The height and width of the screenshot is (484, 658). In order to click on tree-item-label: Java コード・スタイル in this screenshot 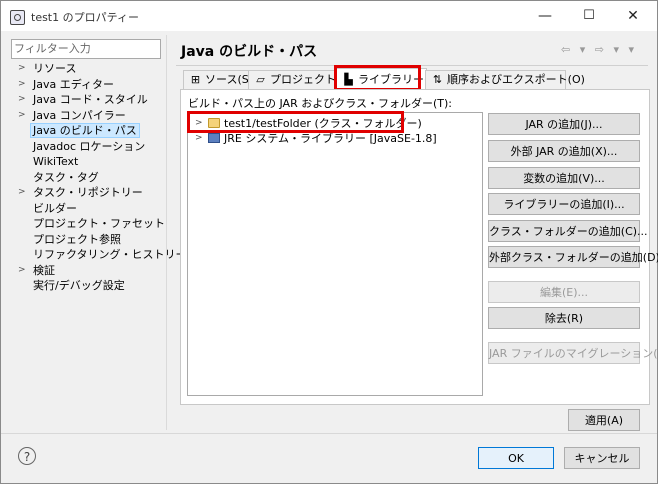, I will do `click(90, 99)`.